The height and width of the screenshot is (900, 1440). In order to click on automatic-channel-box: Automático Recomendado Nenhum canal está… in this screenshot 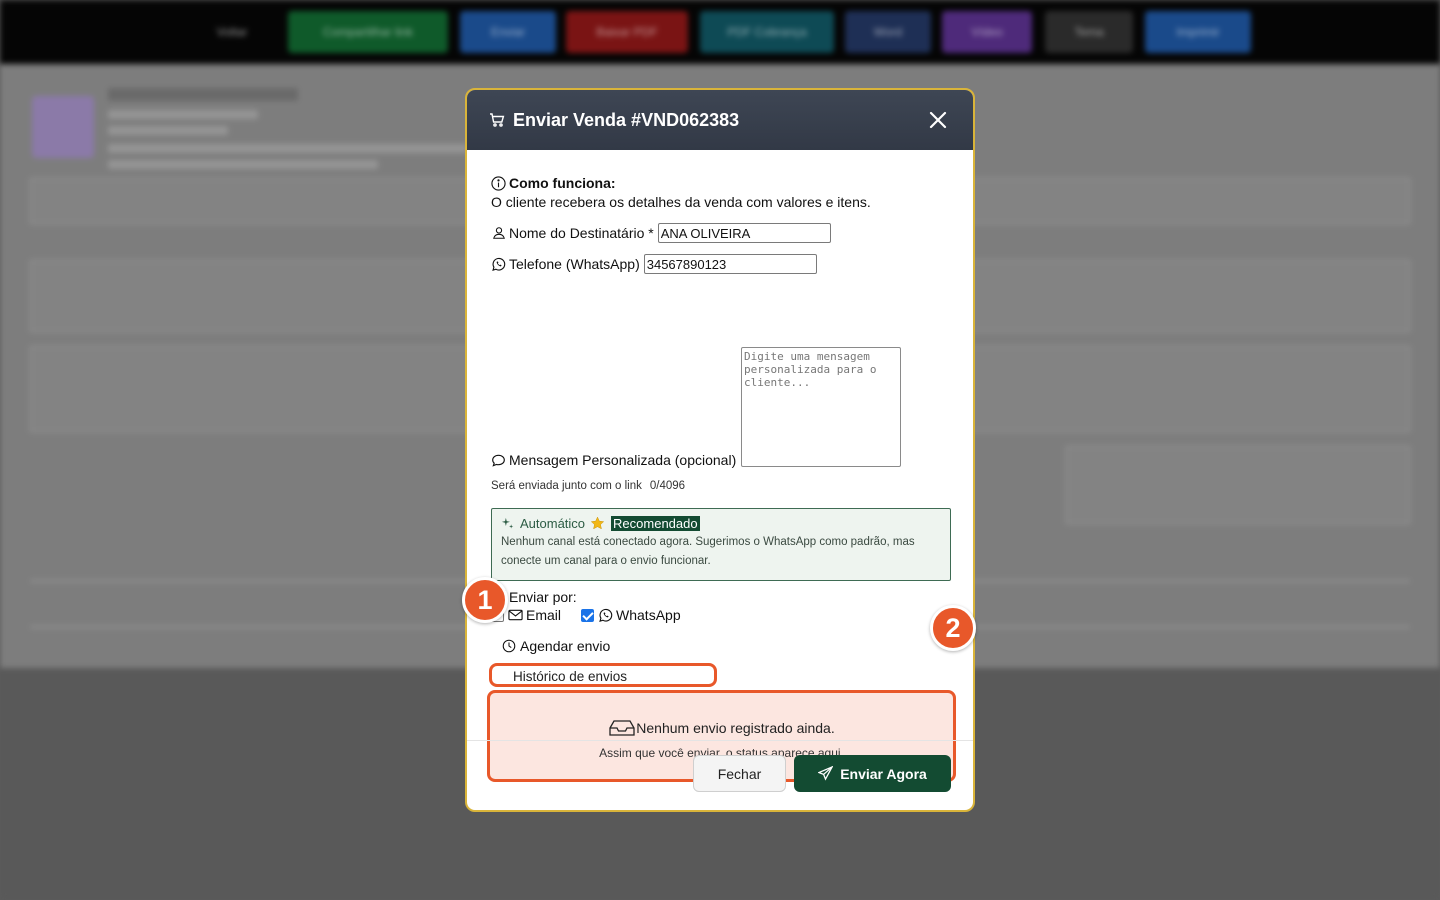, I will do `click(721, 544)`.